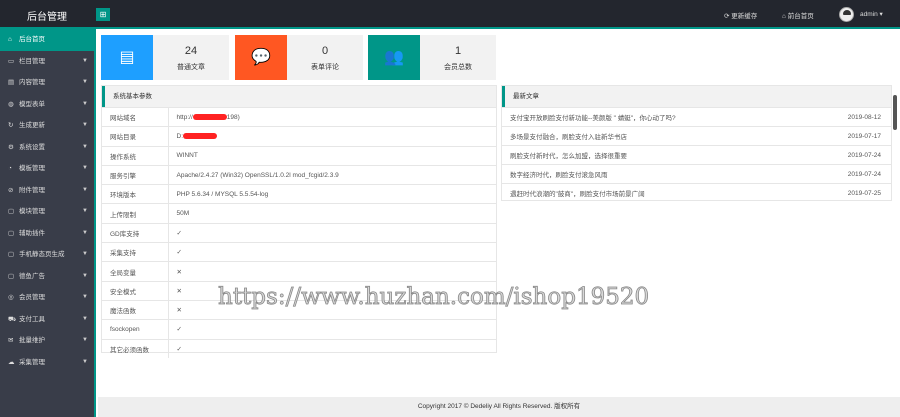 Image resolution: width=900 pixels, height=417 pixels. I want to click on row-value: ✕, so click(179, 311).